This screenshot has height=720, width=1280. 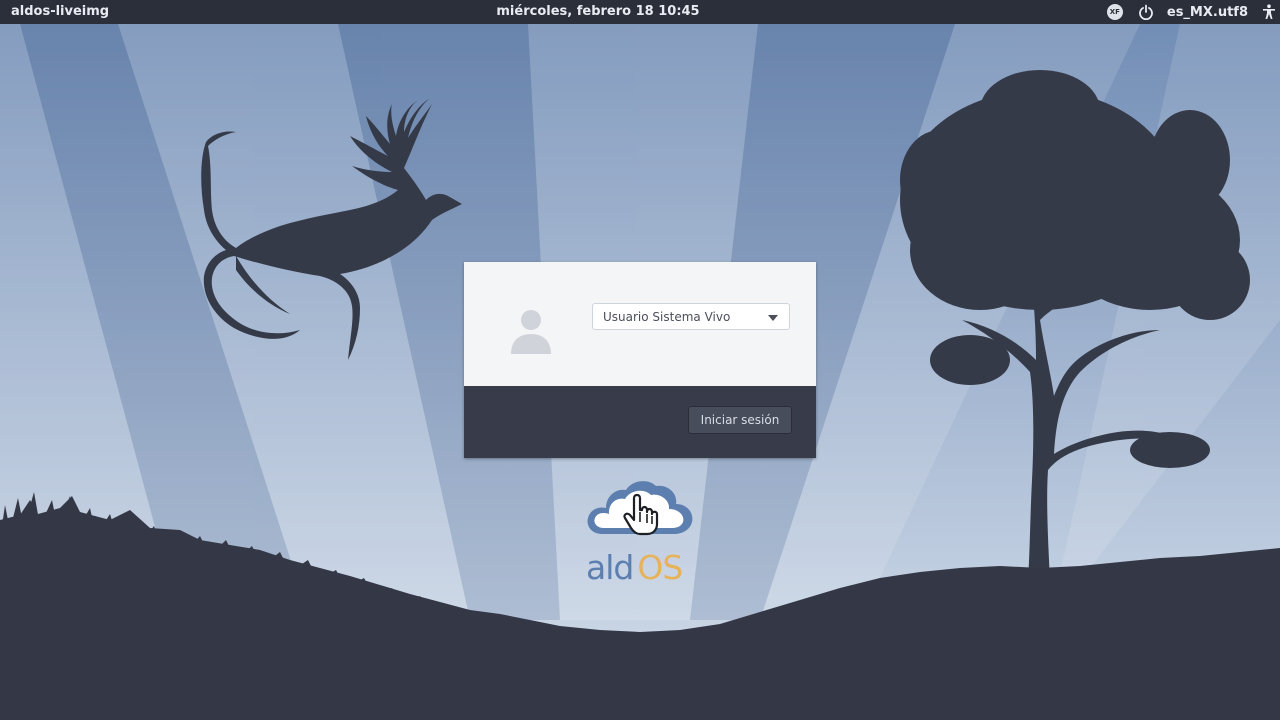 What do you see at coordinates (1114, 12) in the screenshot?
I see `xf-keyboard-icon: XF` at bounding box center [1114, 12].